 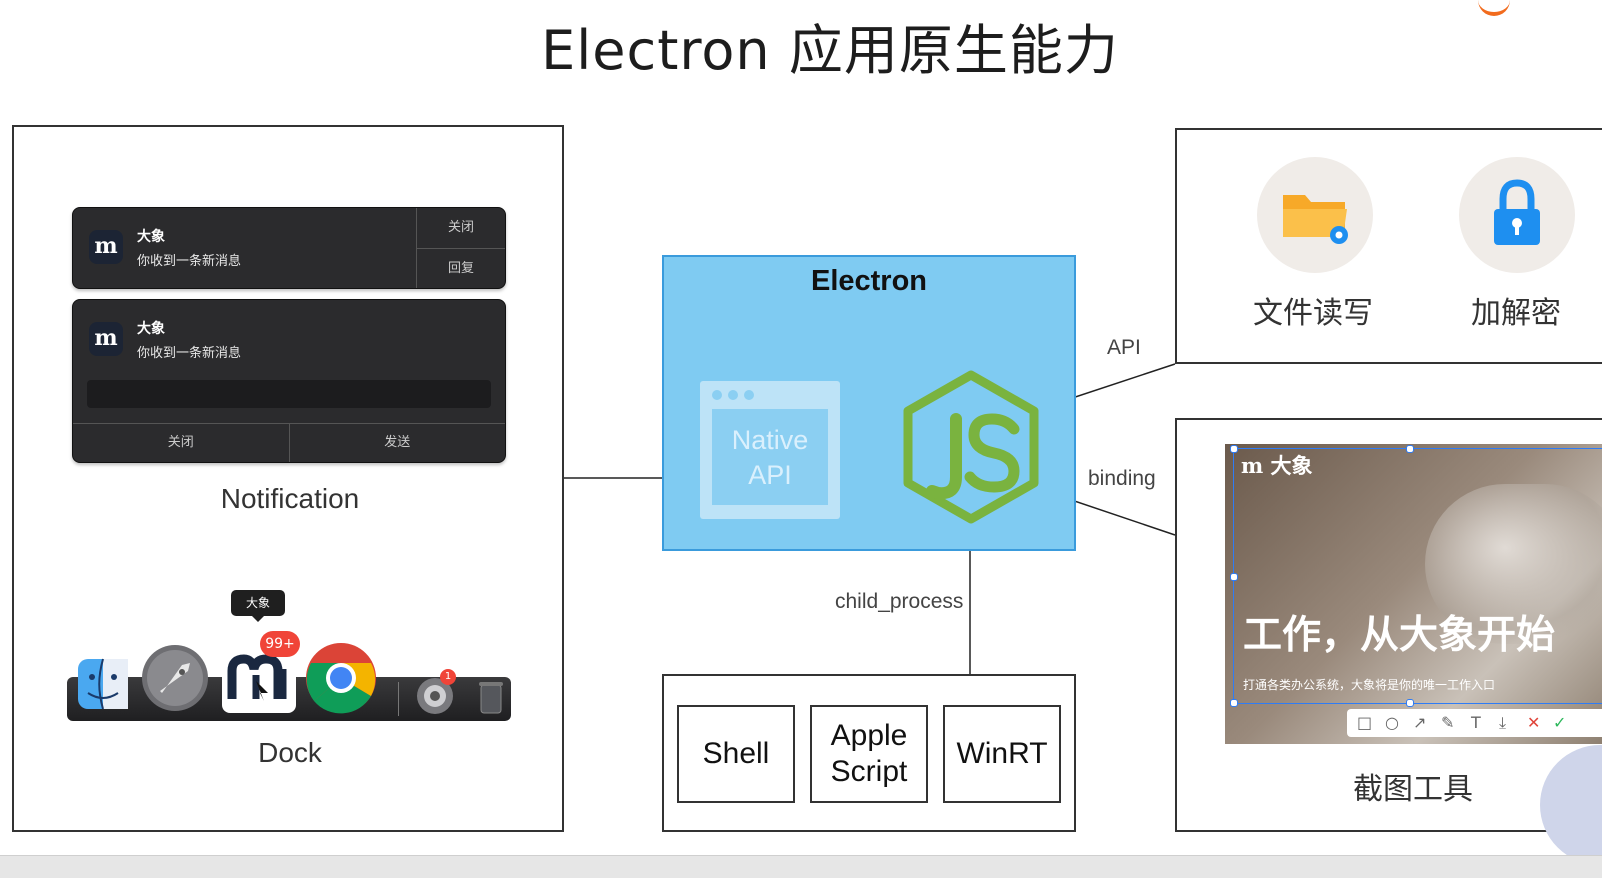 What do you see at coordinates (869, 771) in the screenshot?
I see `apple-script-line2: Script` at bounding box center [869, 771].